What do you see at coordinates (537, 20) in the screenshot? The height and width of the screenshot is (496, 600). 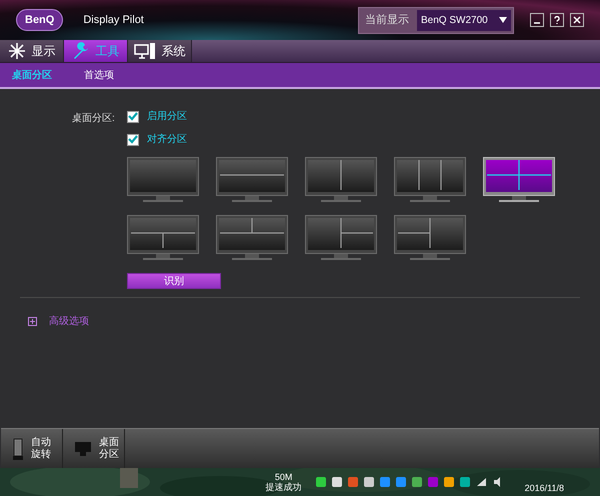 I see `minimize-button` at bounding box center [537, 20].